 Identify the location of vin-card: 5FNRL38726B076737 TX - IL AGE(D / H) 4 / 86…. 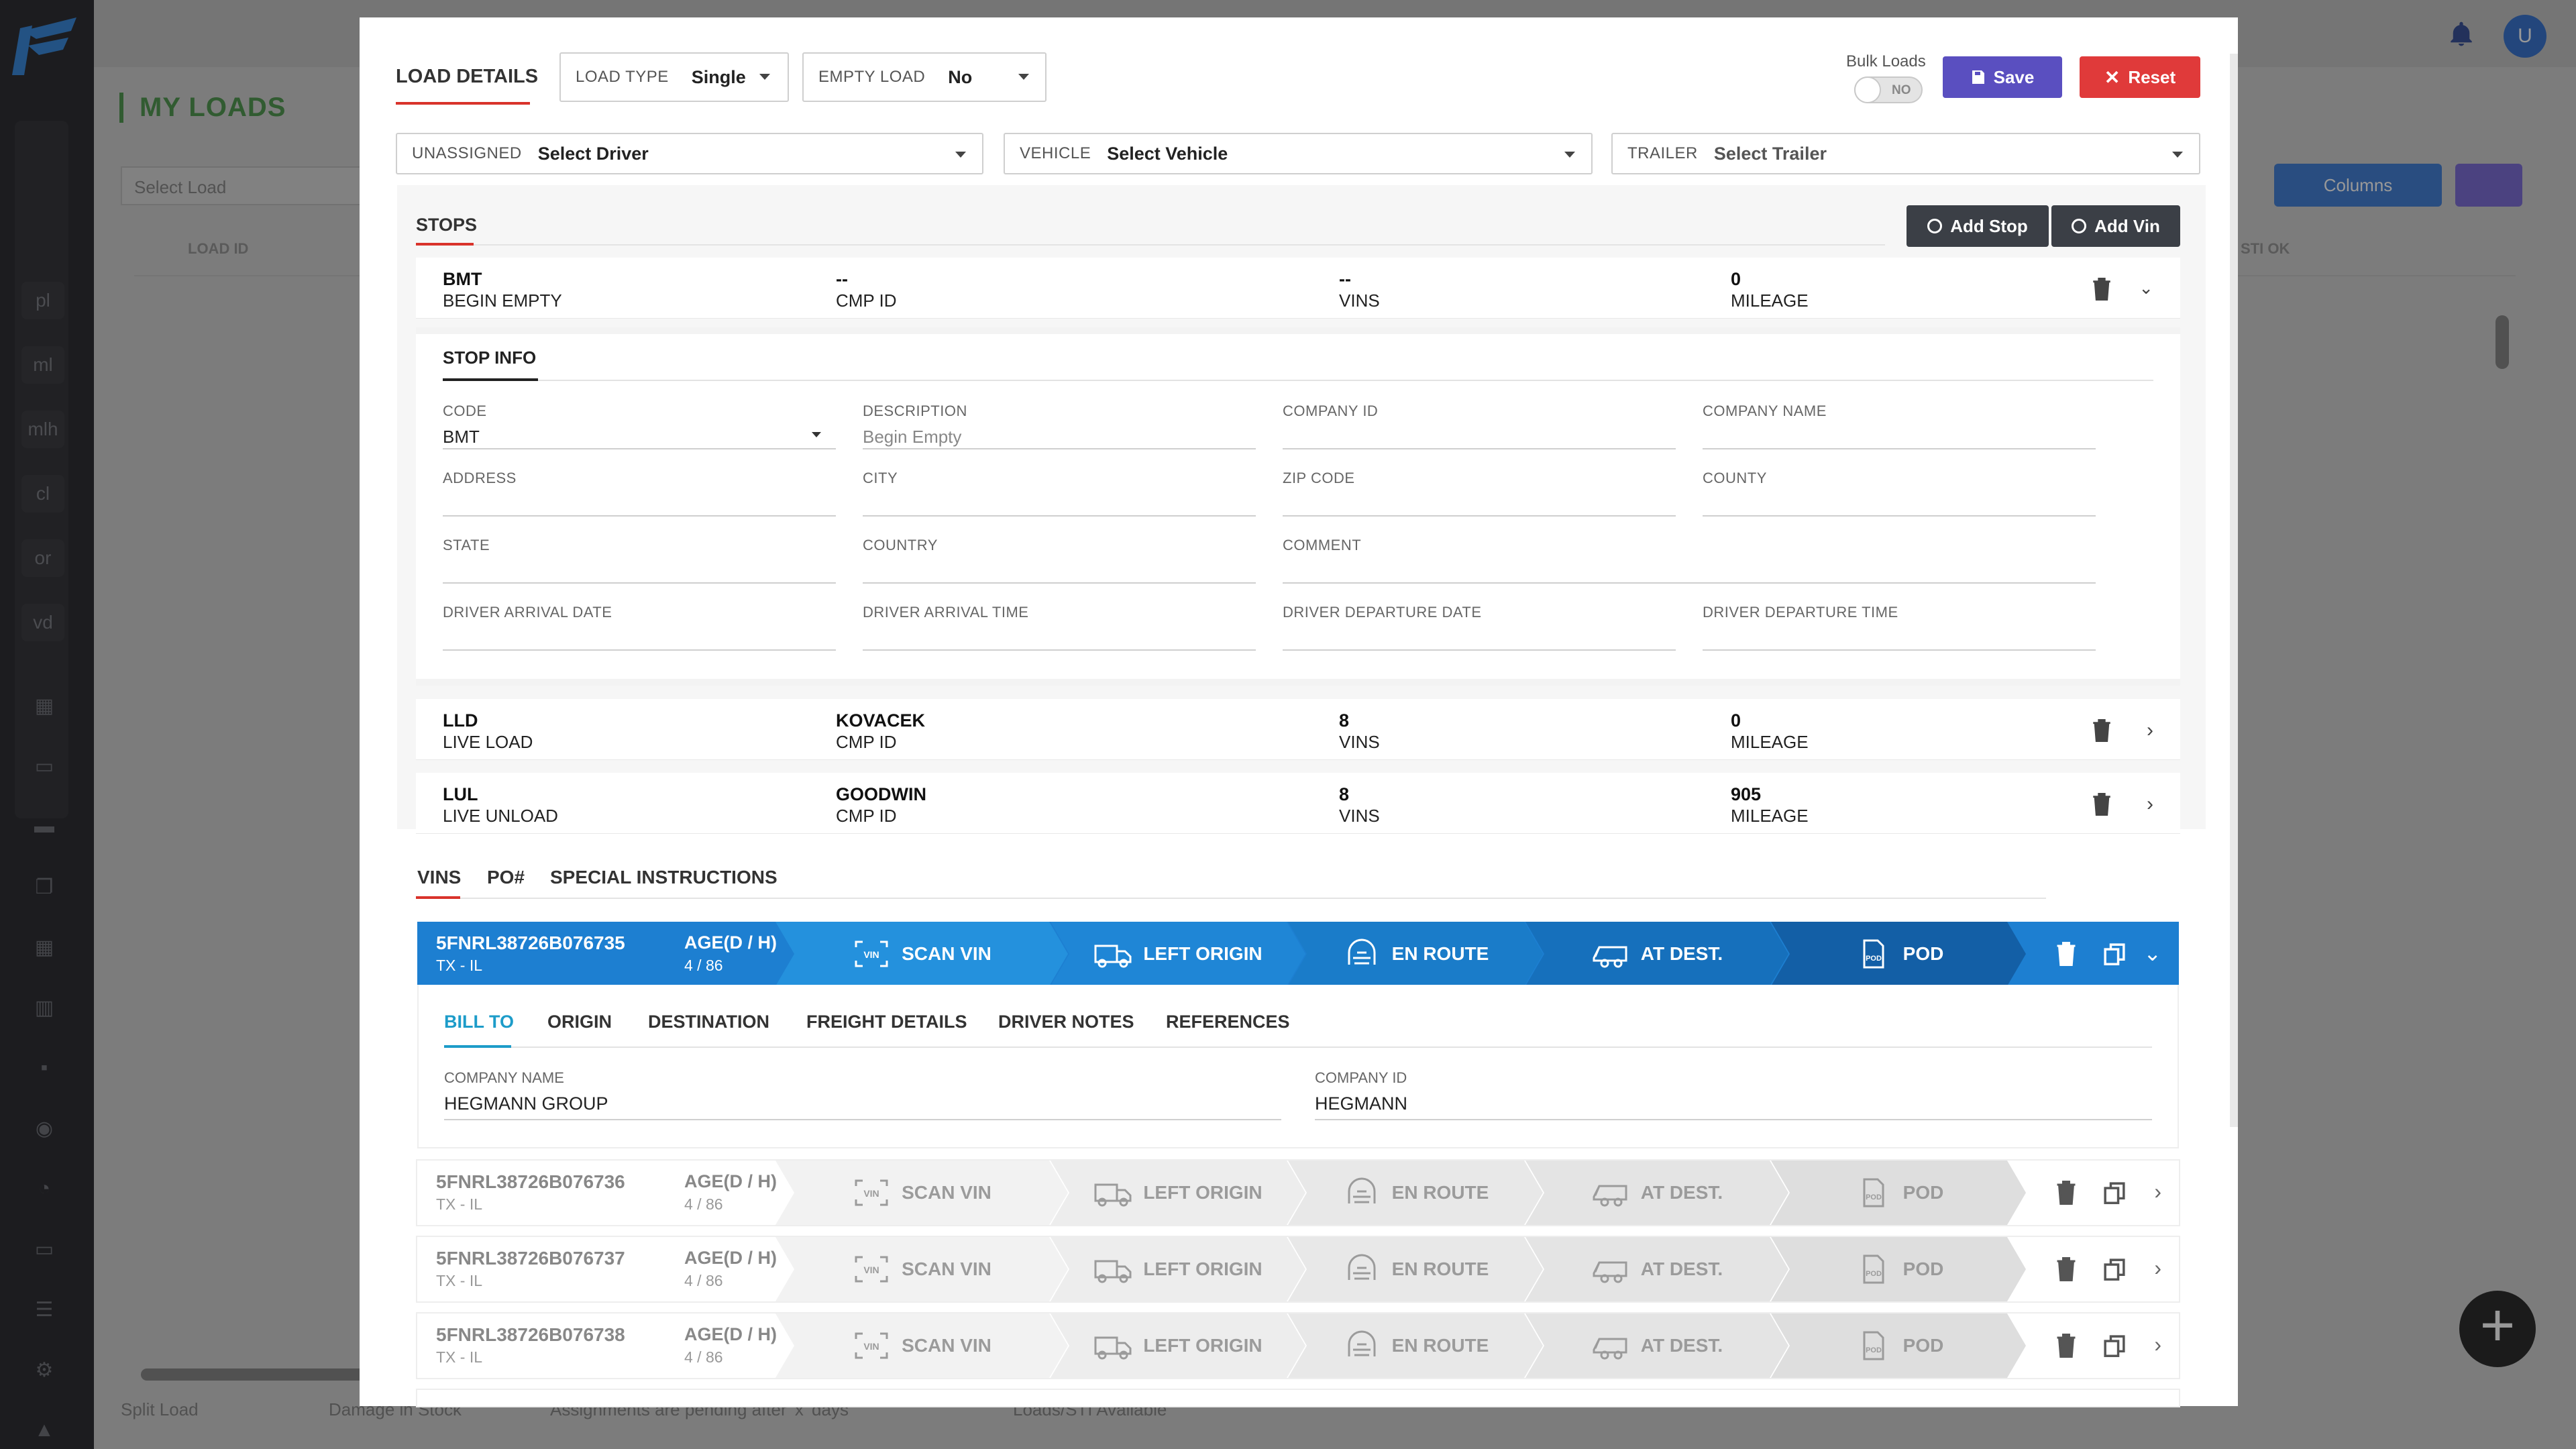
(1298, 1269).